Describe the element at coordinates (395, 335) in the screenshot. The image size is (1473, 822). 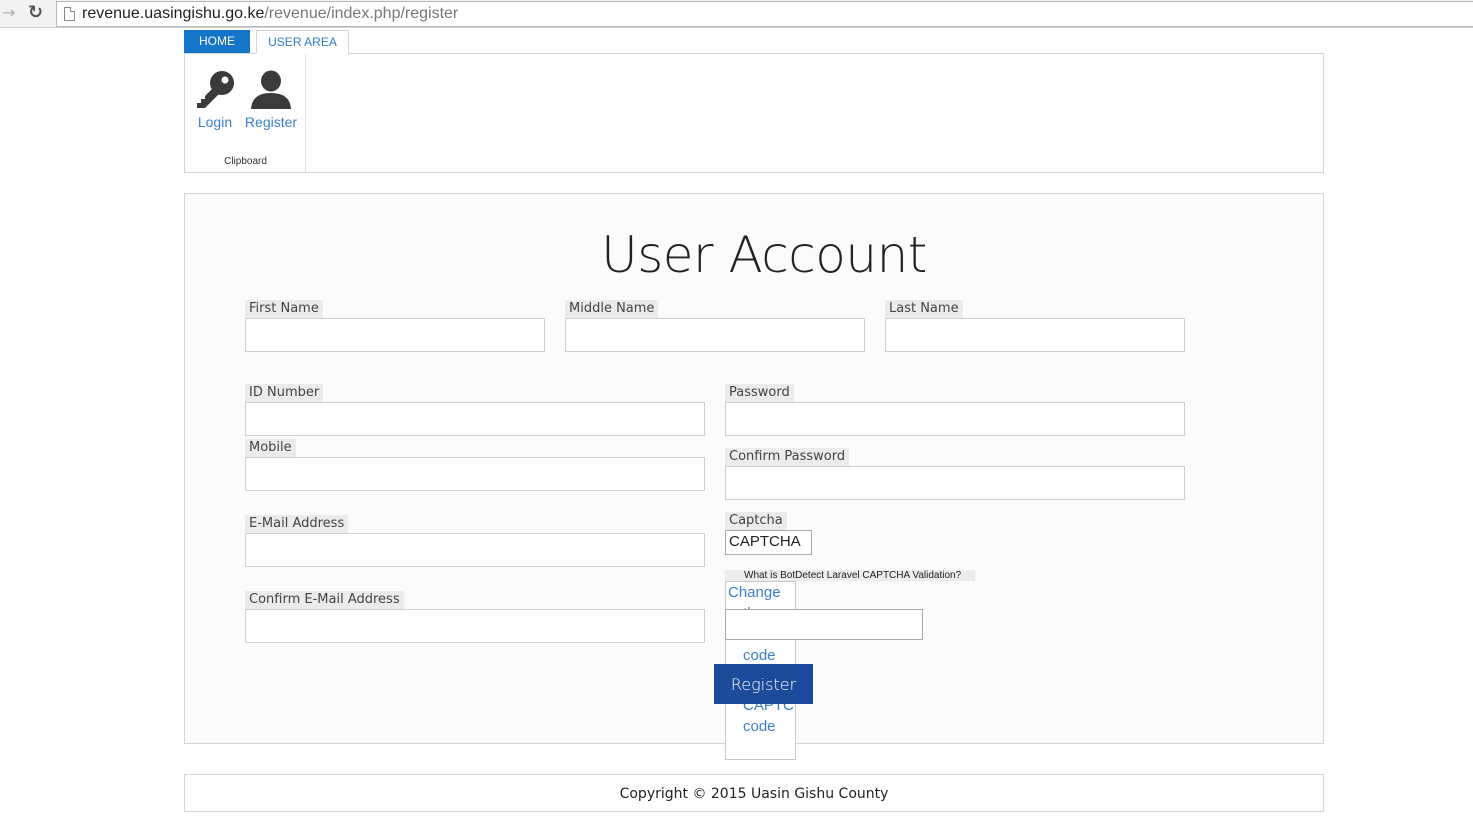
I see `first-name-input` at that location.